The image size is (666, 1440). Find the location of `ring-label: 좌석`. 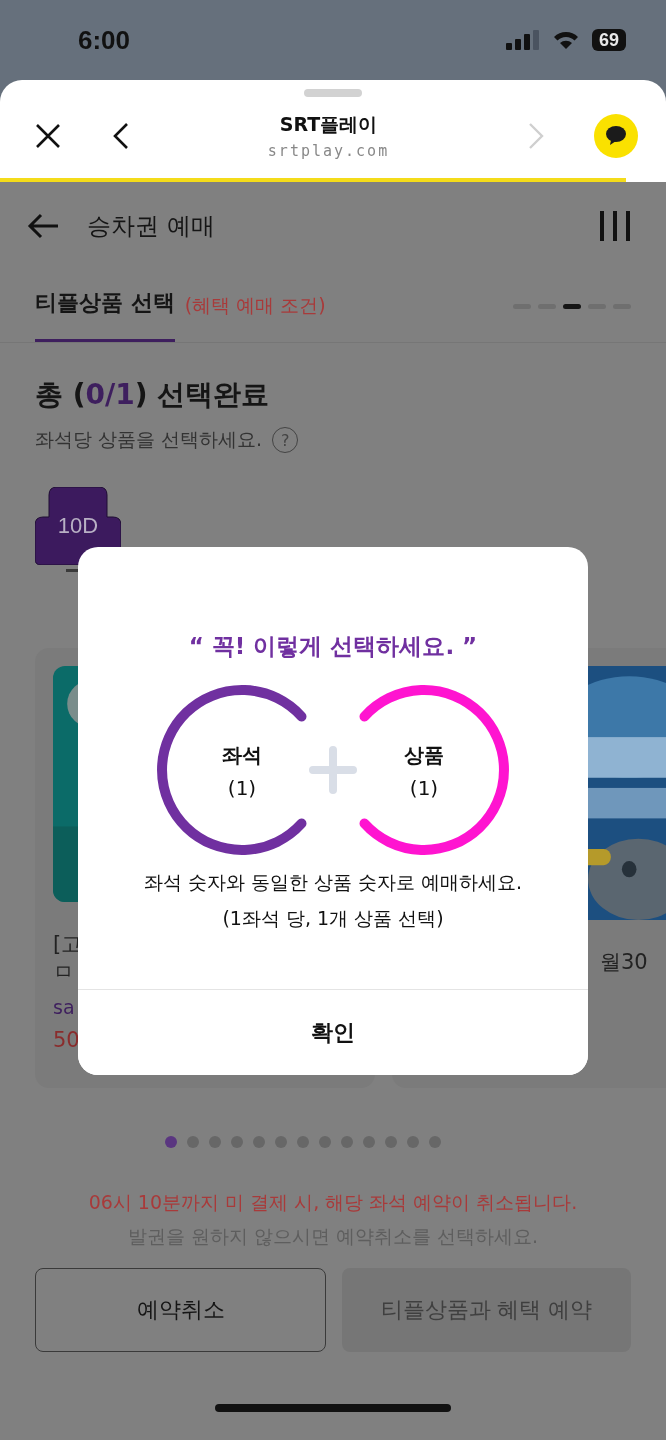

ring-label: 좌석 is located at coordinates (242, 755).